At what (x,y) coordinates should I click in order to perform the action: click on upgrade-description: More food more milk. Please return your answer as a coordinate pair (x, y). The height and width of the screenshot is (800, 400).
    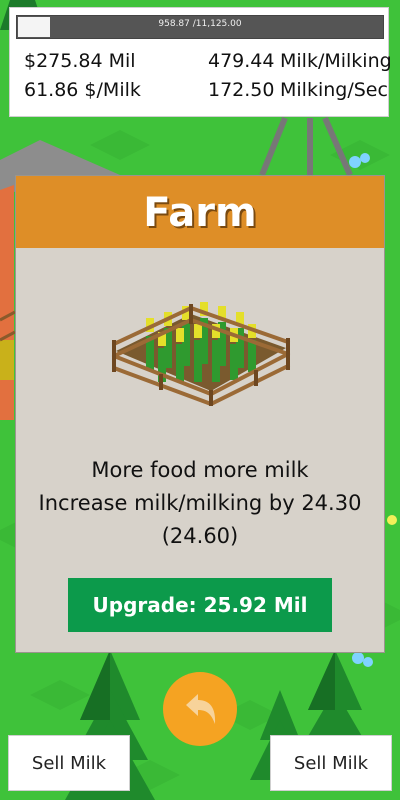
    Looking at the image, I should click on (200, 470).